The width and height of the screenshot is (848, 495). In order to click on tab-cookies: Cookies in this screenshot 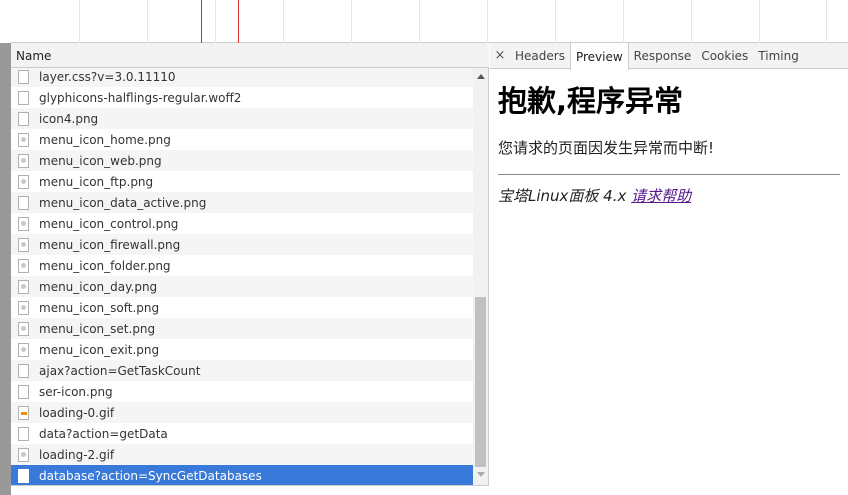, I will do `click(724, 55)`.